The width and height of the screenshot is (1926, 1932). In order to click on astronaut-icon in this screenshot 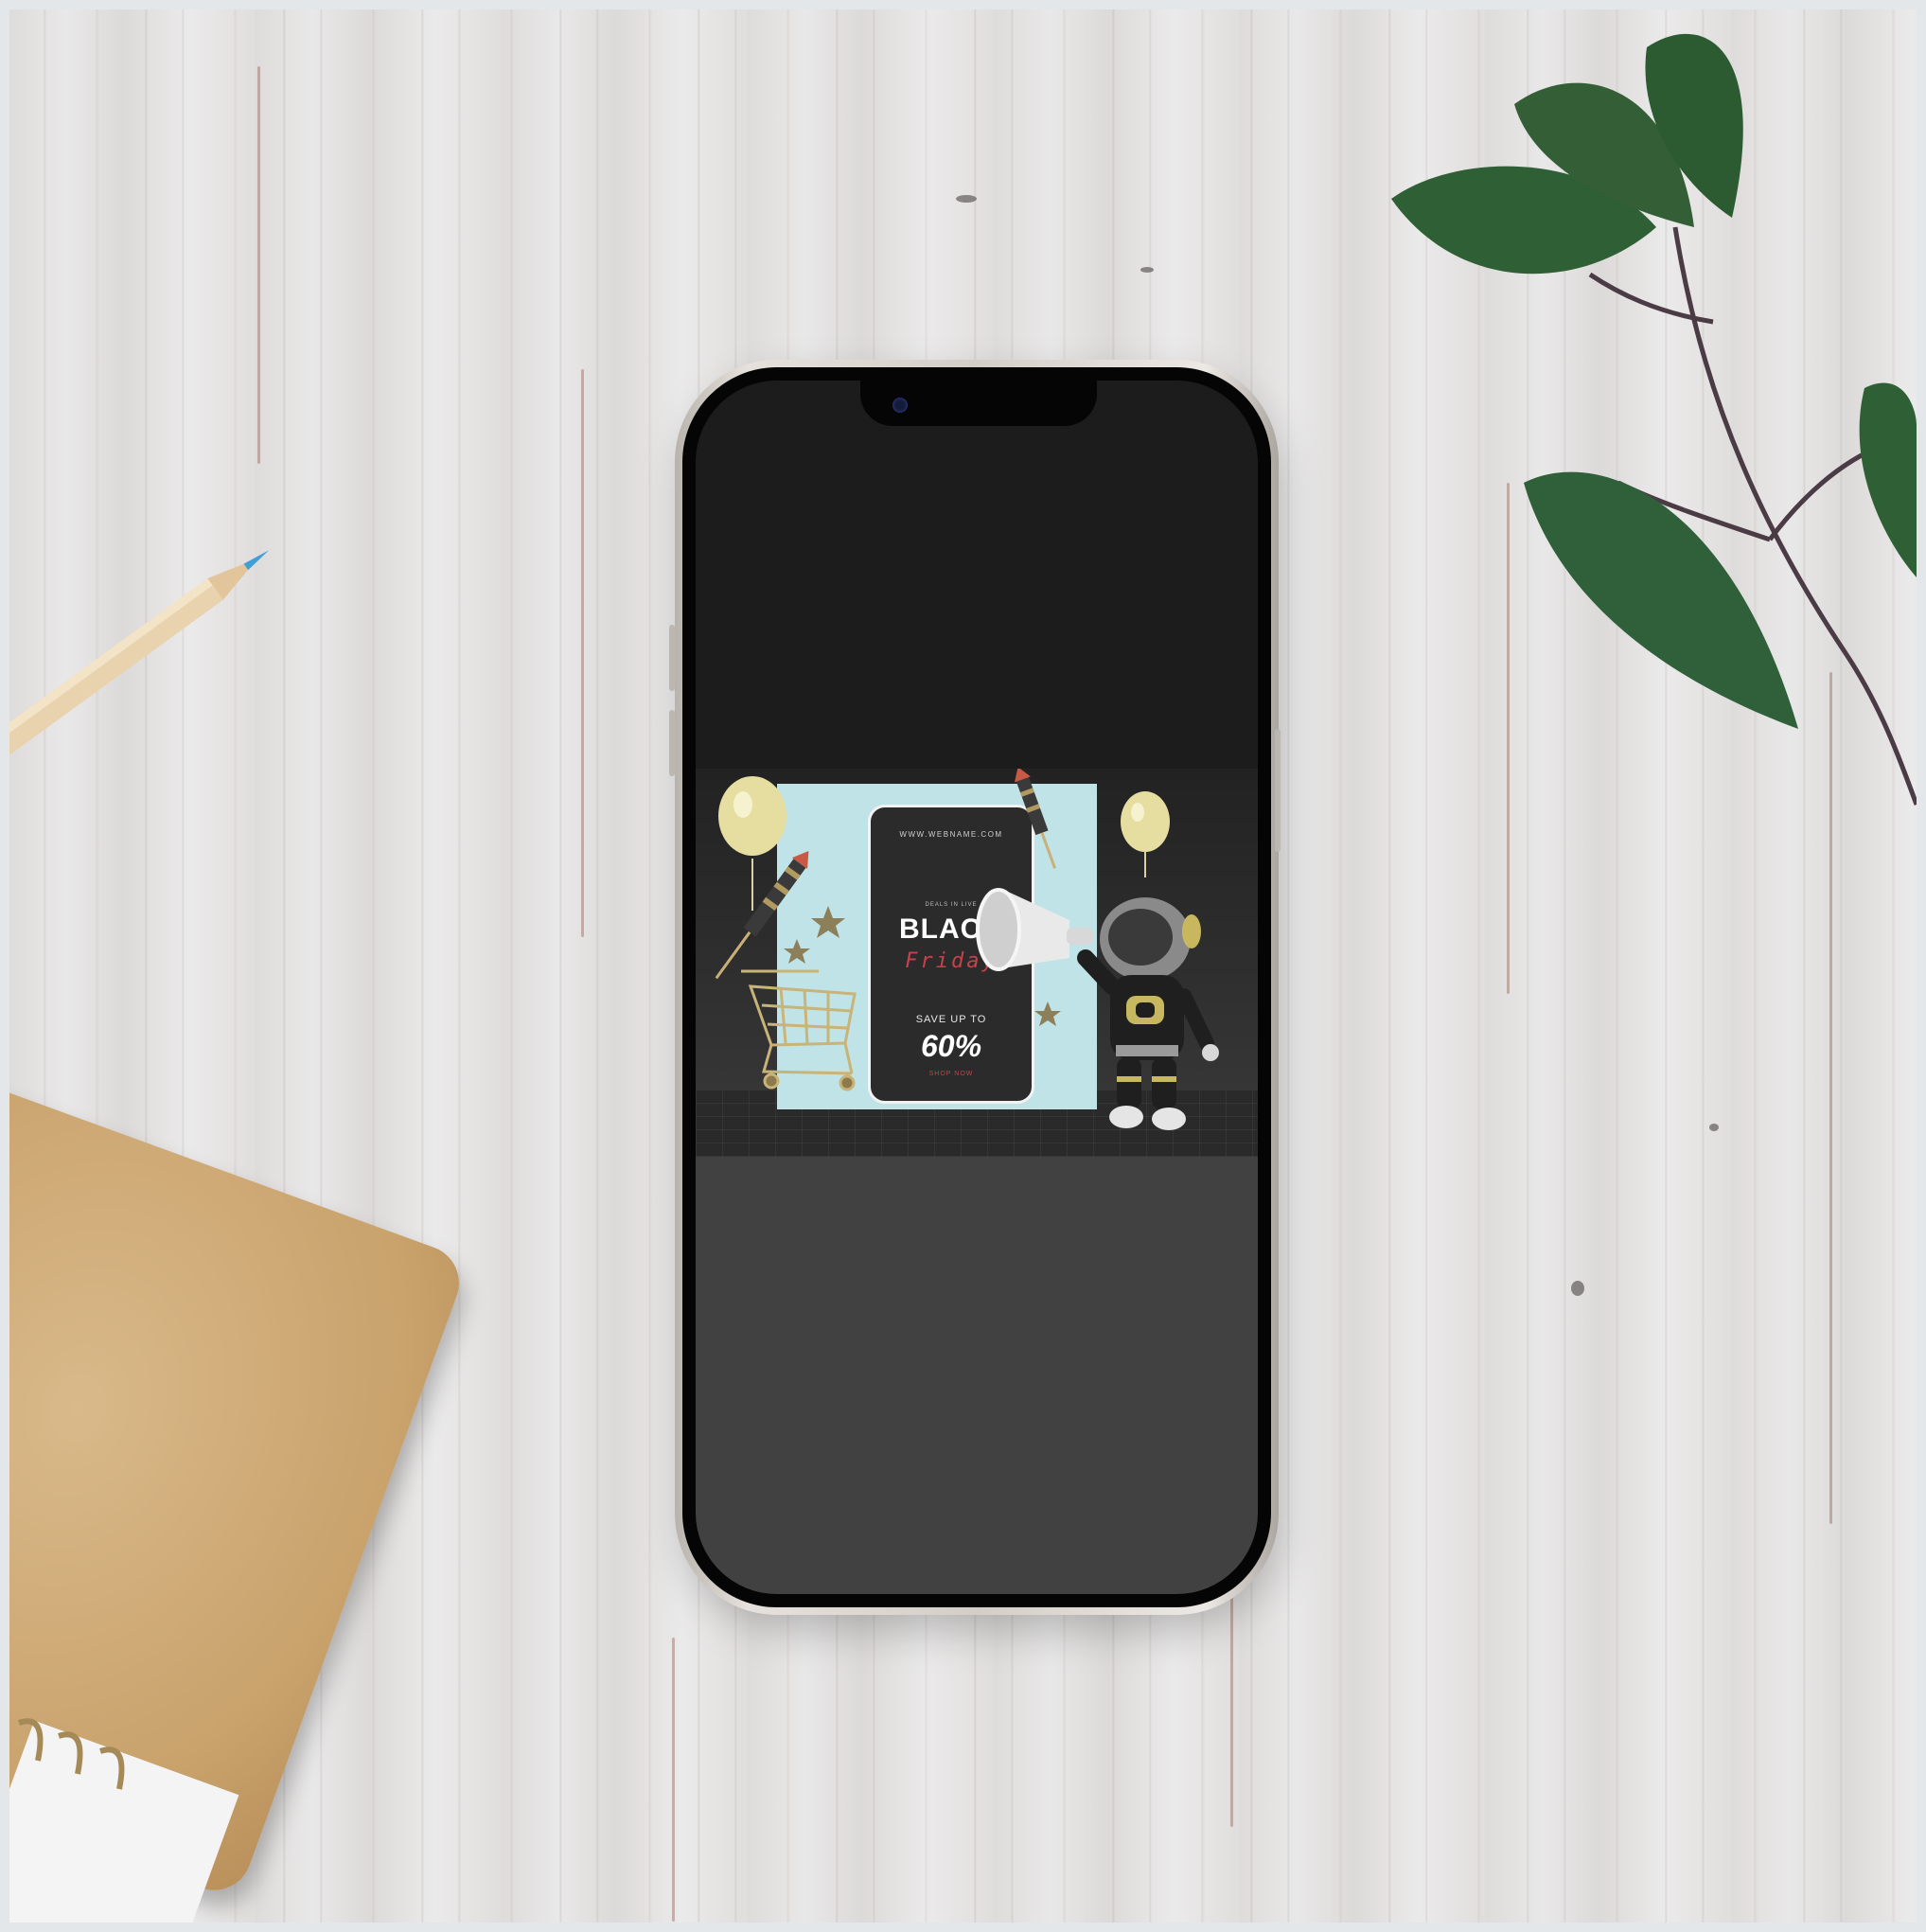, I will do `click(1148, 1014)`.